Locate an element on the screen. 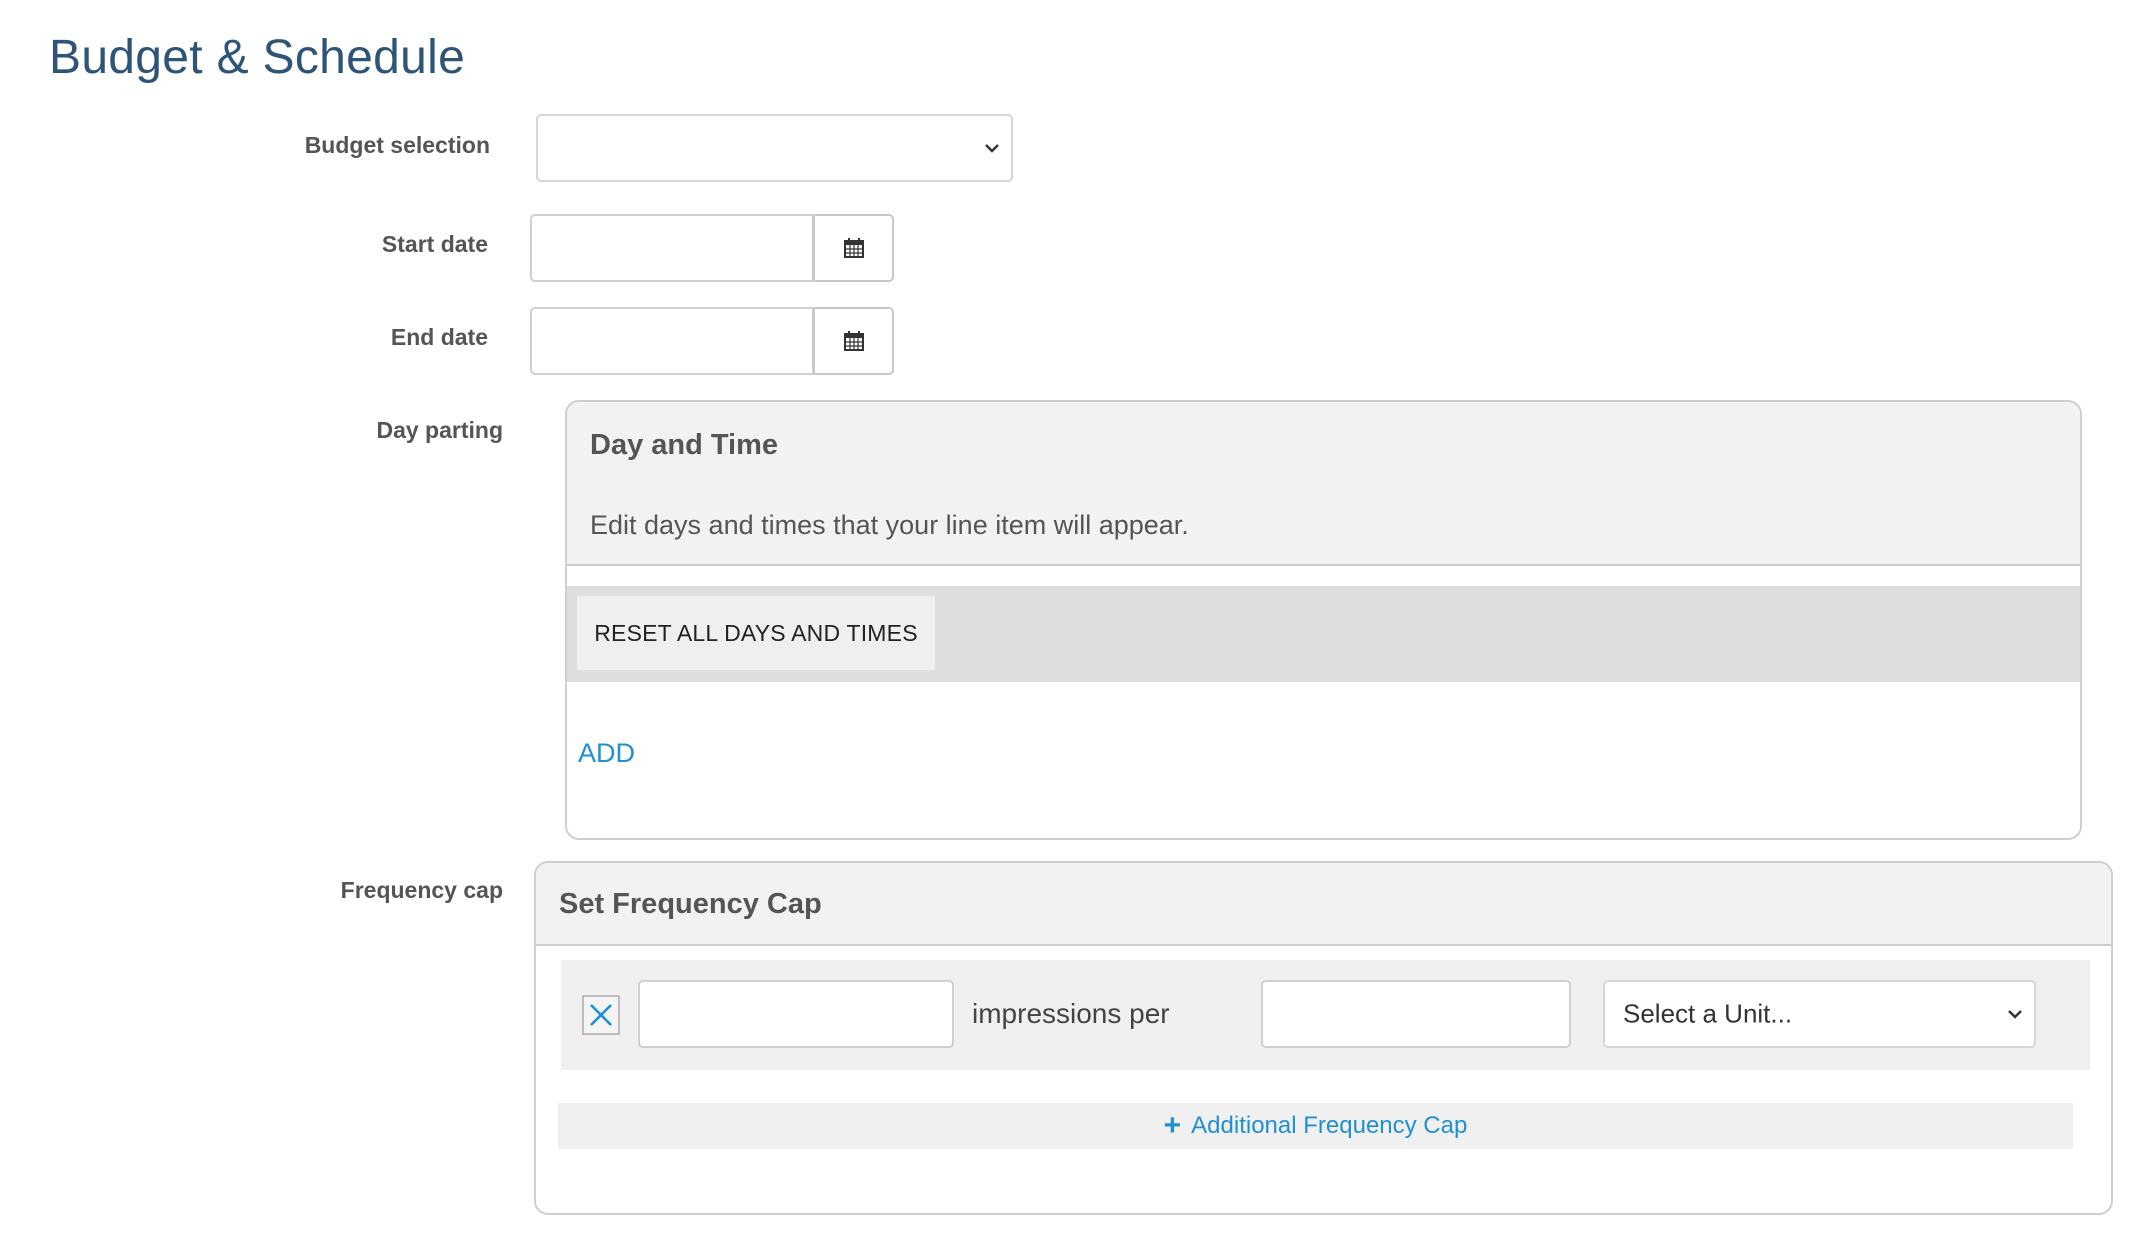  end-date-input is located at coordinates (672, 341).